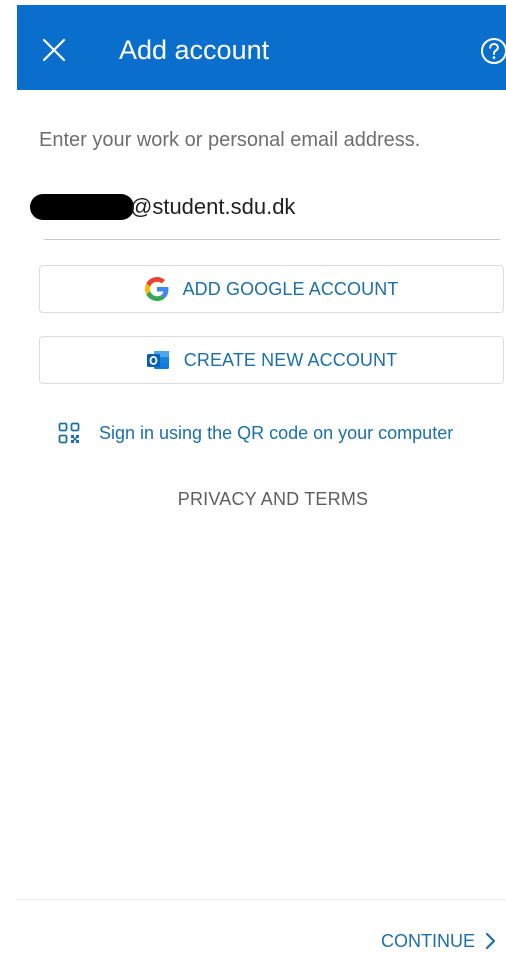 Image resolution: width=506 pixels, height=953 pixels. What do you see at coordinates (82, 207) in the screenshot?
I see `redaction-mark` at bounding box center [82, 207].